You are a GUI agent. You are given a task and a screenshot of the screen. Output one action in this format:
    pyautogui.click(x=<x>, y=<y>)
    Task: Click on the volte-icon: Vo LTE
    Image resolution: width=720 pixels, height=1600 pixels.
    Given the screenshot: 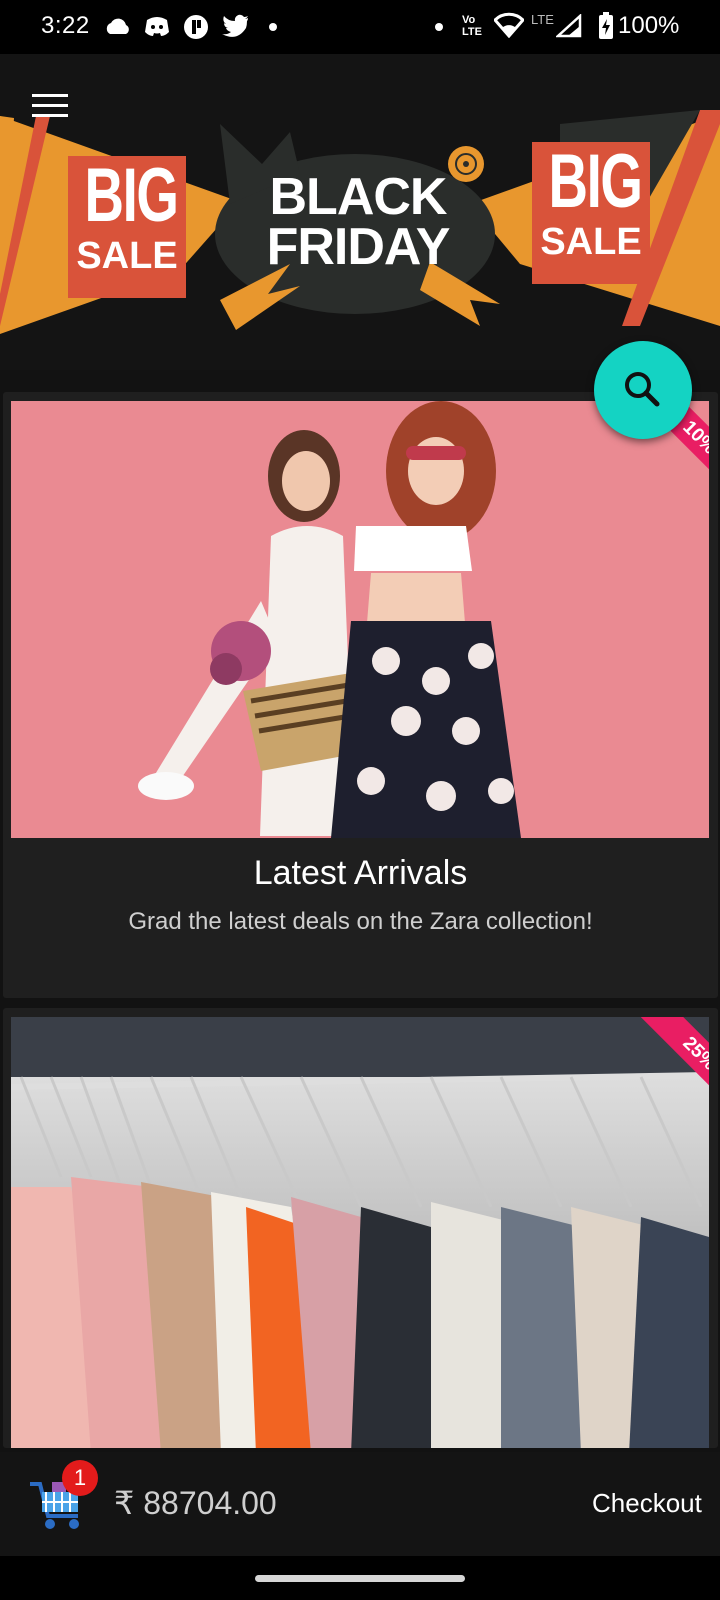 What is the action you would take?
    pyautogui.click(x=472, y=26)
    